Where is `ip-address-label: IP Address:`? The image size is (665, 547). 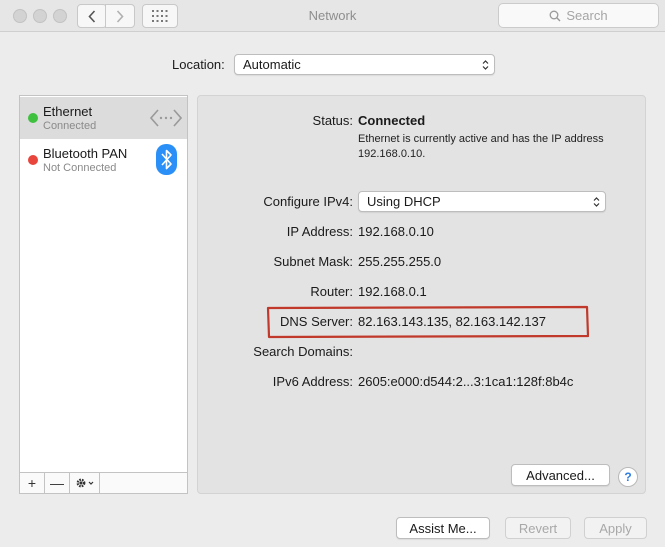
ip-address-label: IP Address: is located at coordinates (319, 231).